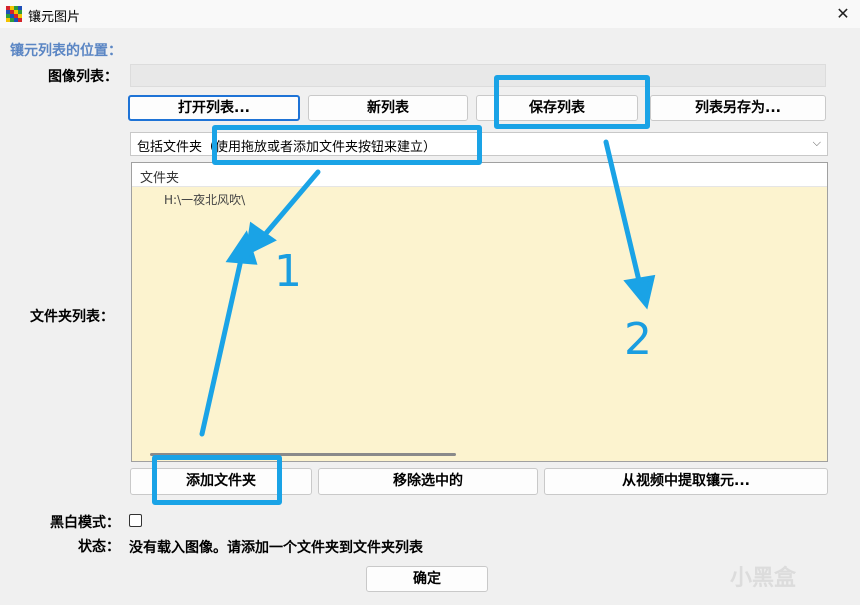  I want to click on watermark: 小黑盒, so click(763, 578).